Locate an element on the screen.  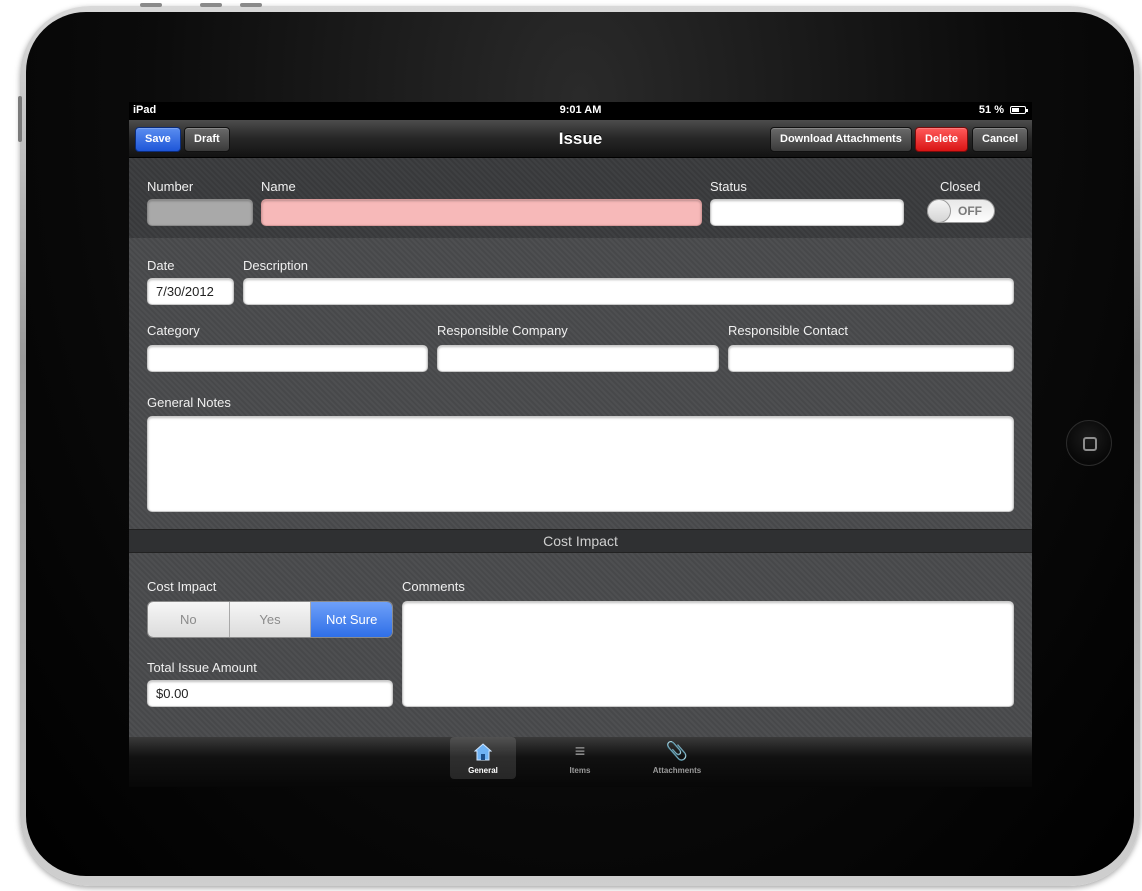
date-field: 7/30/2012 is located at coordinates (190, 291).